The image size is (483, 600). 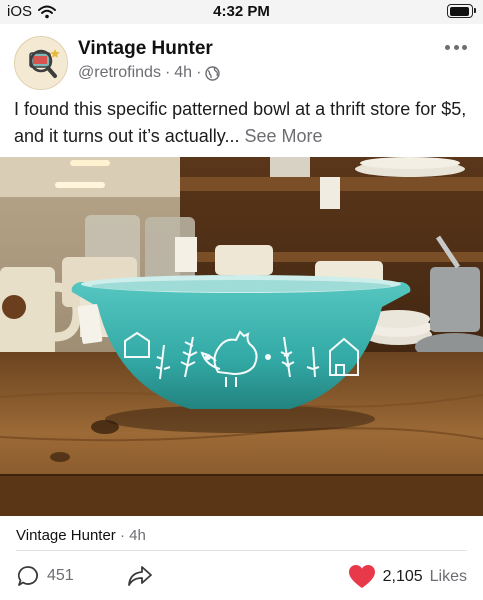 I want to click on author-handle: @retrofinds, so click(x=119, y=73).